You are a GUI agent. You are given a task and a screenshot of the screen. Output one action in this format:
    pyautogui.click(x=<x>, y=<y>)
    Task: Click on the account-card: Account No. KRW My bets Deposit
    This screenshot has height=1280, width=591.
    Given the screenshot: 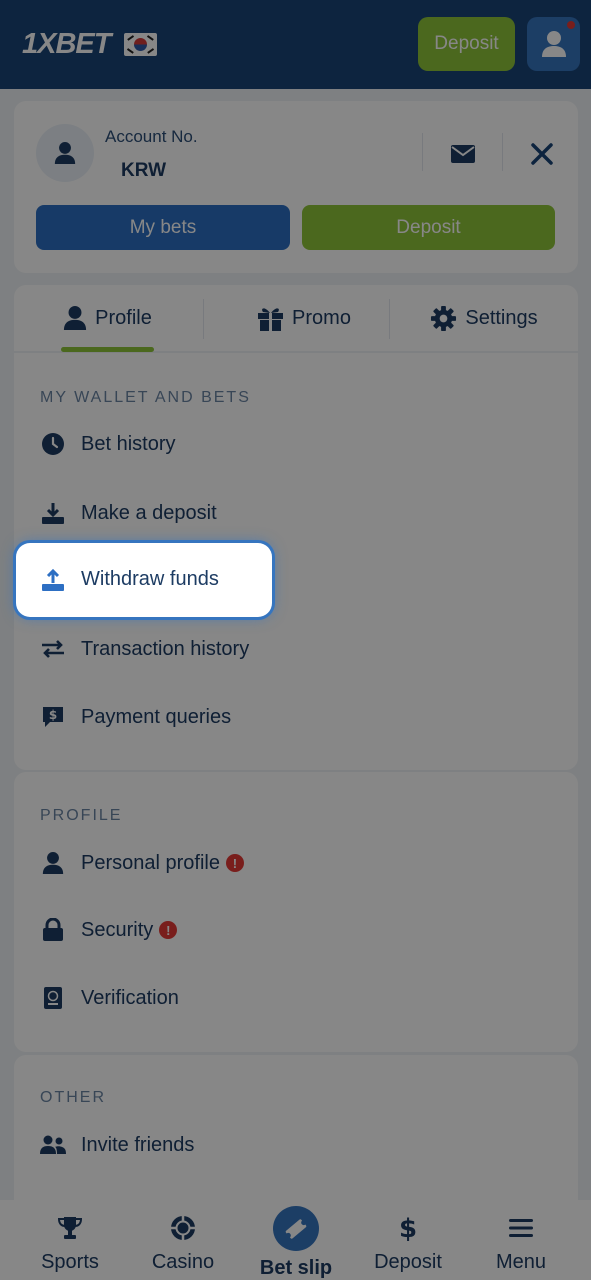 What is the action you would take?
    pyautogui.click(x=296, y=187)
    